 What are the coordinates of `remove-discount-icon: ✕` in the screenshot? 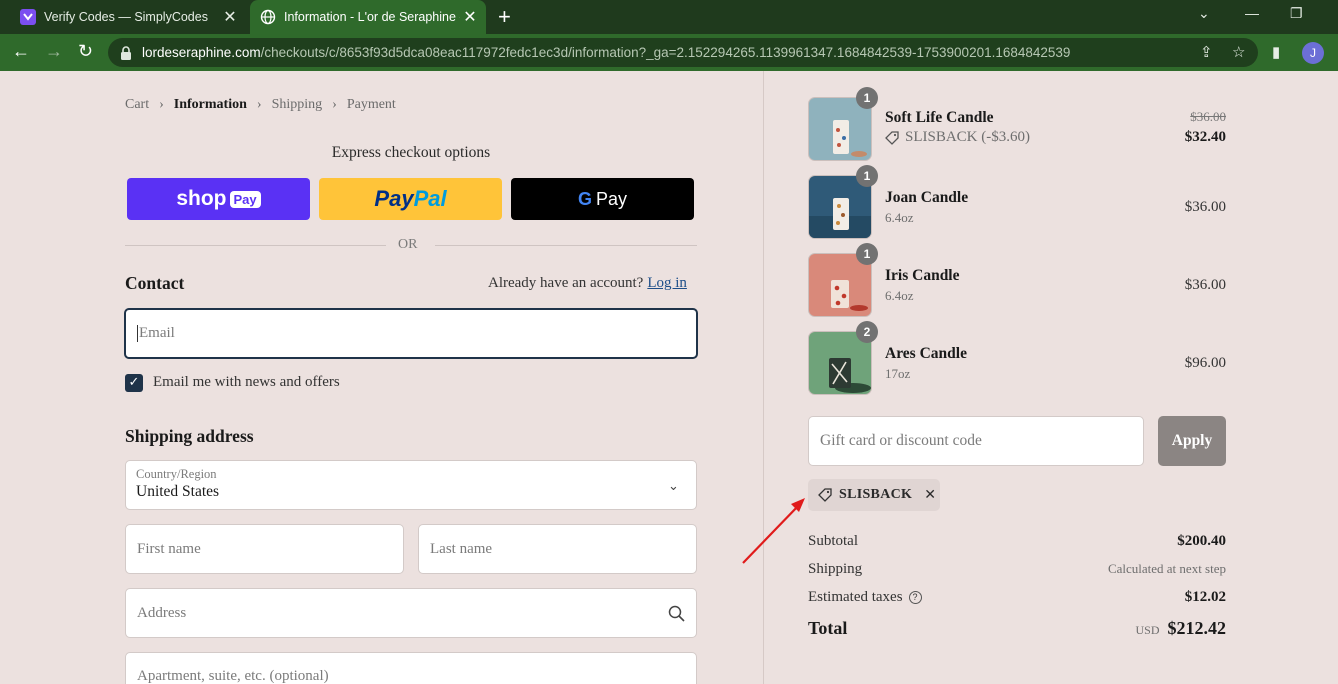 It's located at (930, 495).